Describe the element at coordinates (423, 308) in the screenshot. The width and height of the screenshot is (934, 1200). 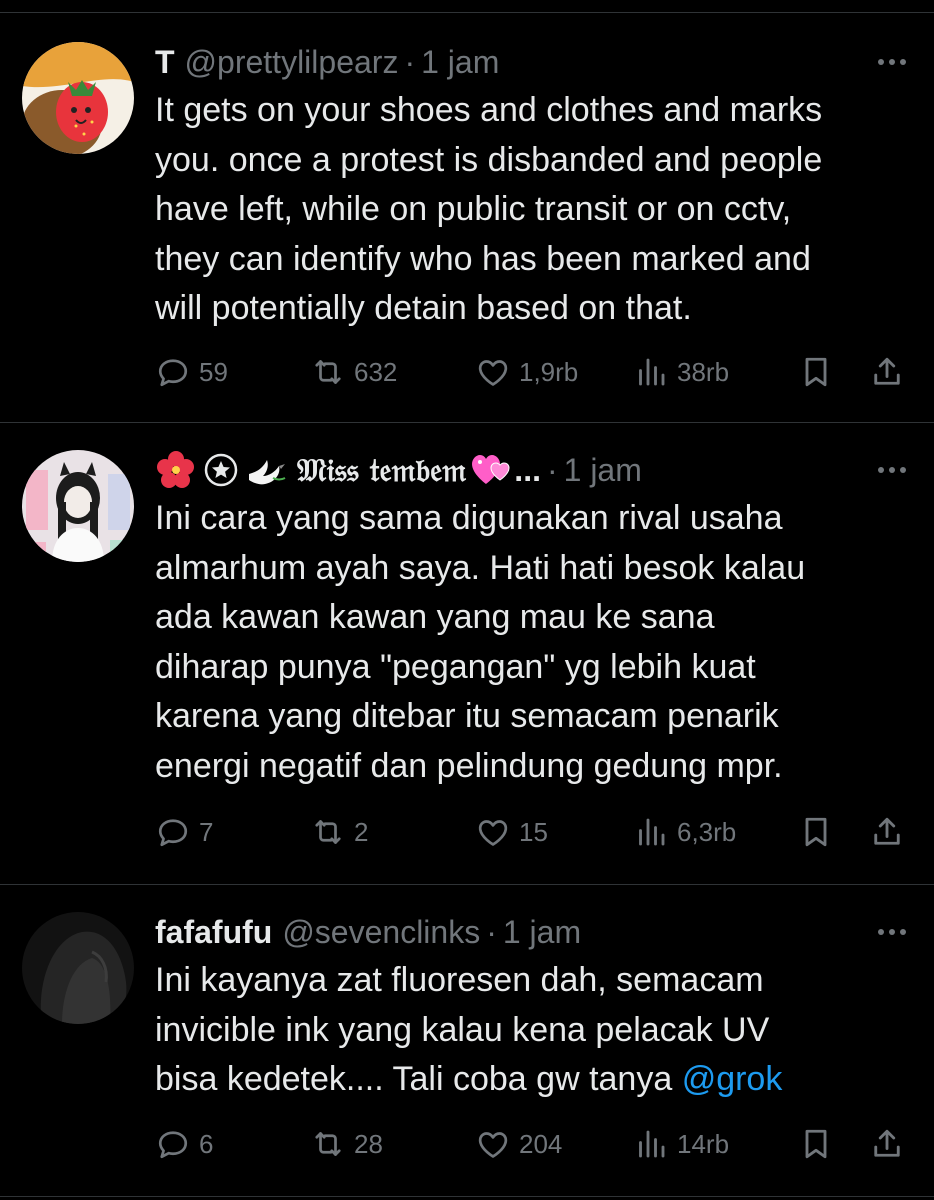
I see `text-line: will potentially detain based on that.` at that location.